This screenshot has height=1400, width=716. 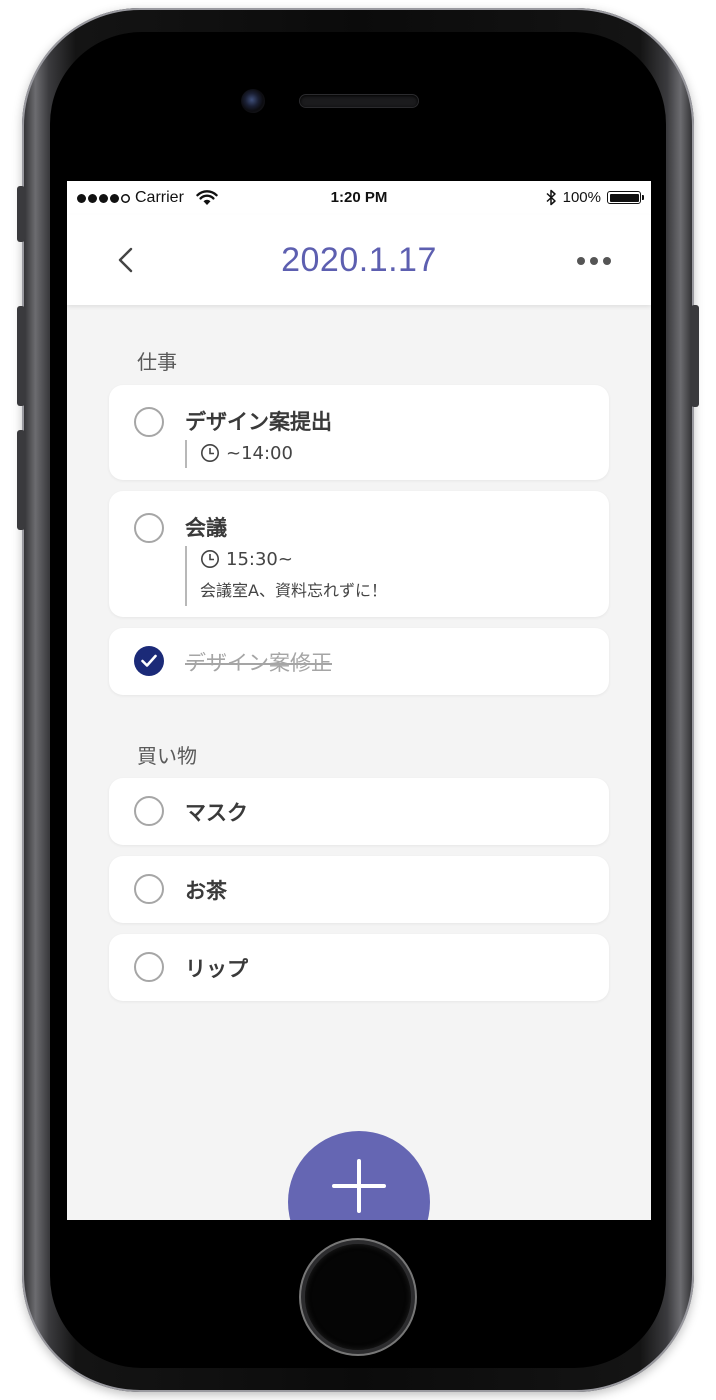 I want to click on task-card: リップ, so click(x=359, y=967).